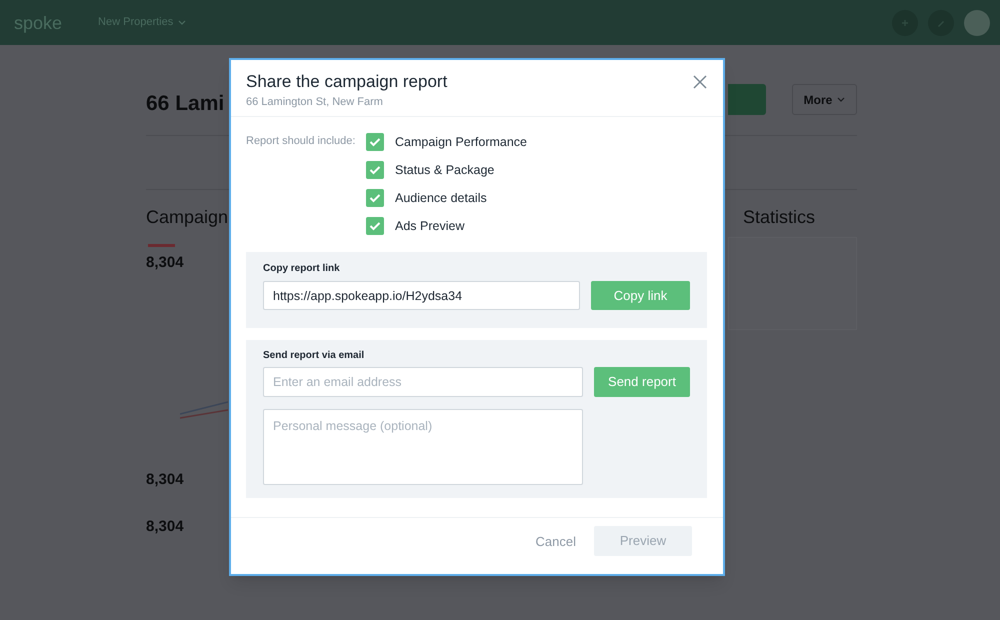  I want to click on dialog-title: Share the campaign report, so click(347, 82).